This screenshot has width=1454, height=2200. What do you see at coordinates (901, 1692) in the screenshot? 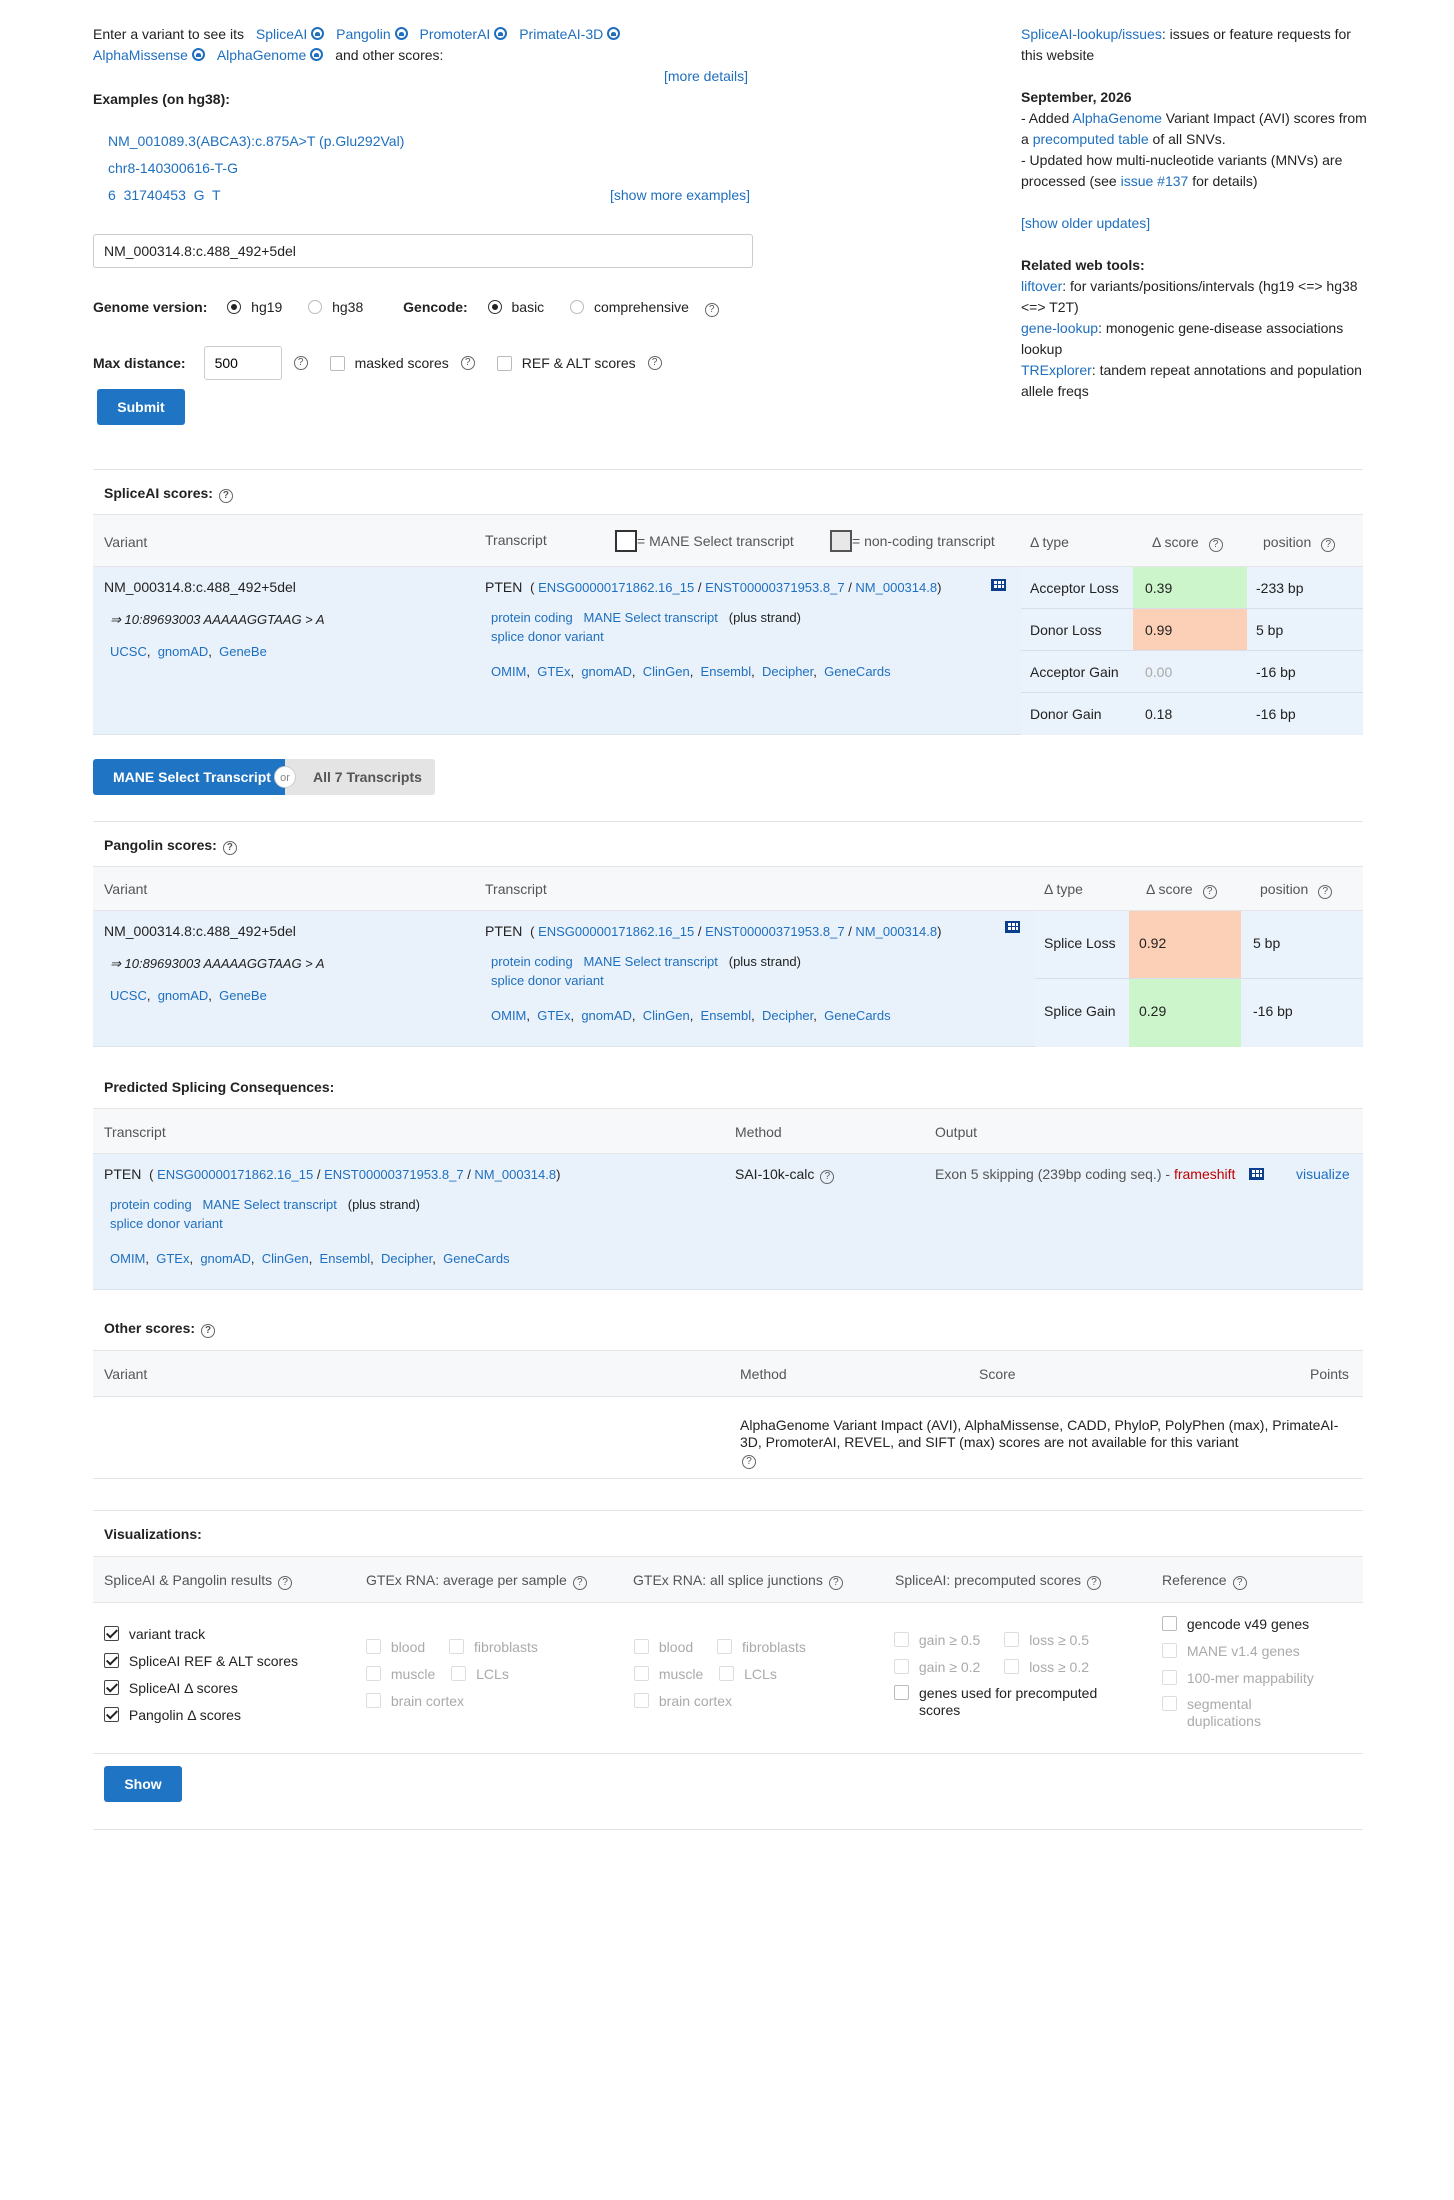
I see `precomputed-genes-checkbox` at bounding box center [901, 1692].